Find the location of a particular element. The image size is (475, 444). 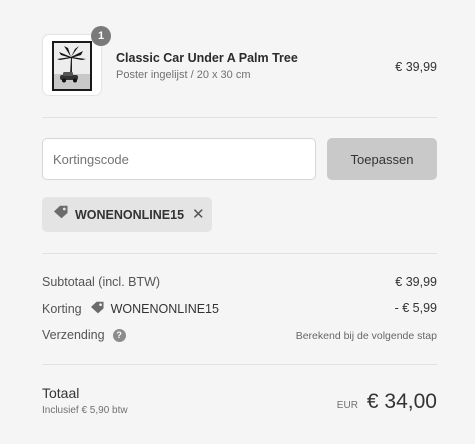

discount-row: Korting WONENONLINE15 - € 5,99 is located at coordinates (239, 310).